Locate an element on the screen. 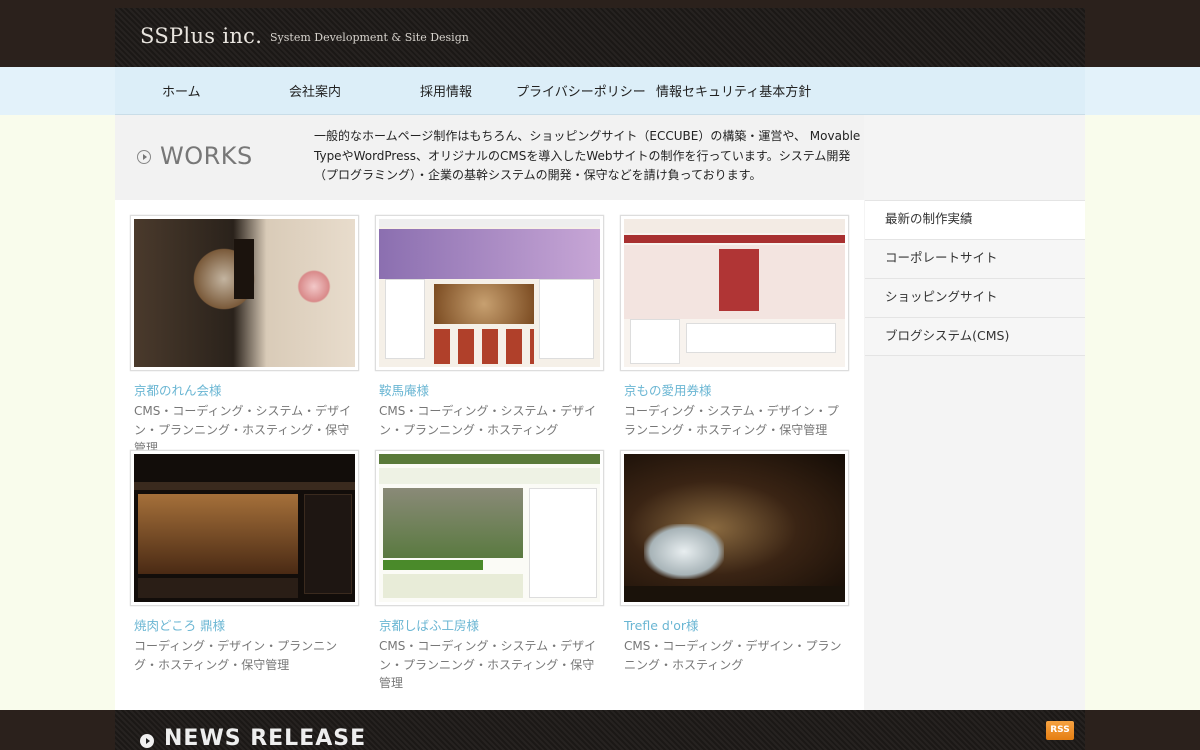  main-nav: ホーム 会社案内 採用情報 プライバシーポリシー 情報セキュリティ基本方針 is located at coordinates (600, 91).